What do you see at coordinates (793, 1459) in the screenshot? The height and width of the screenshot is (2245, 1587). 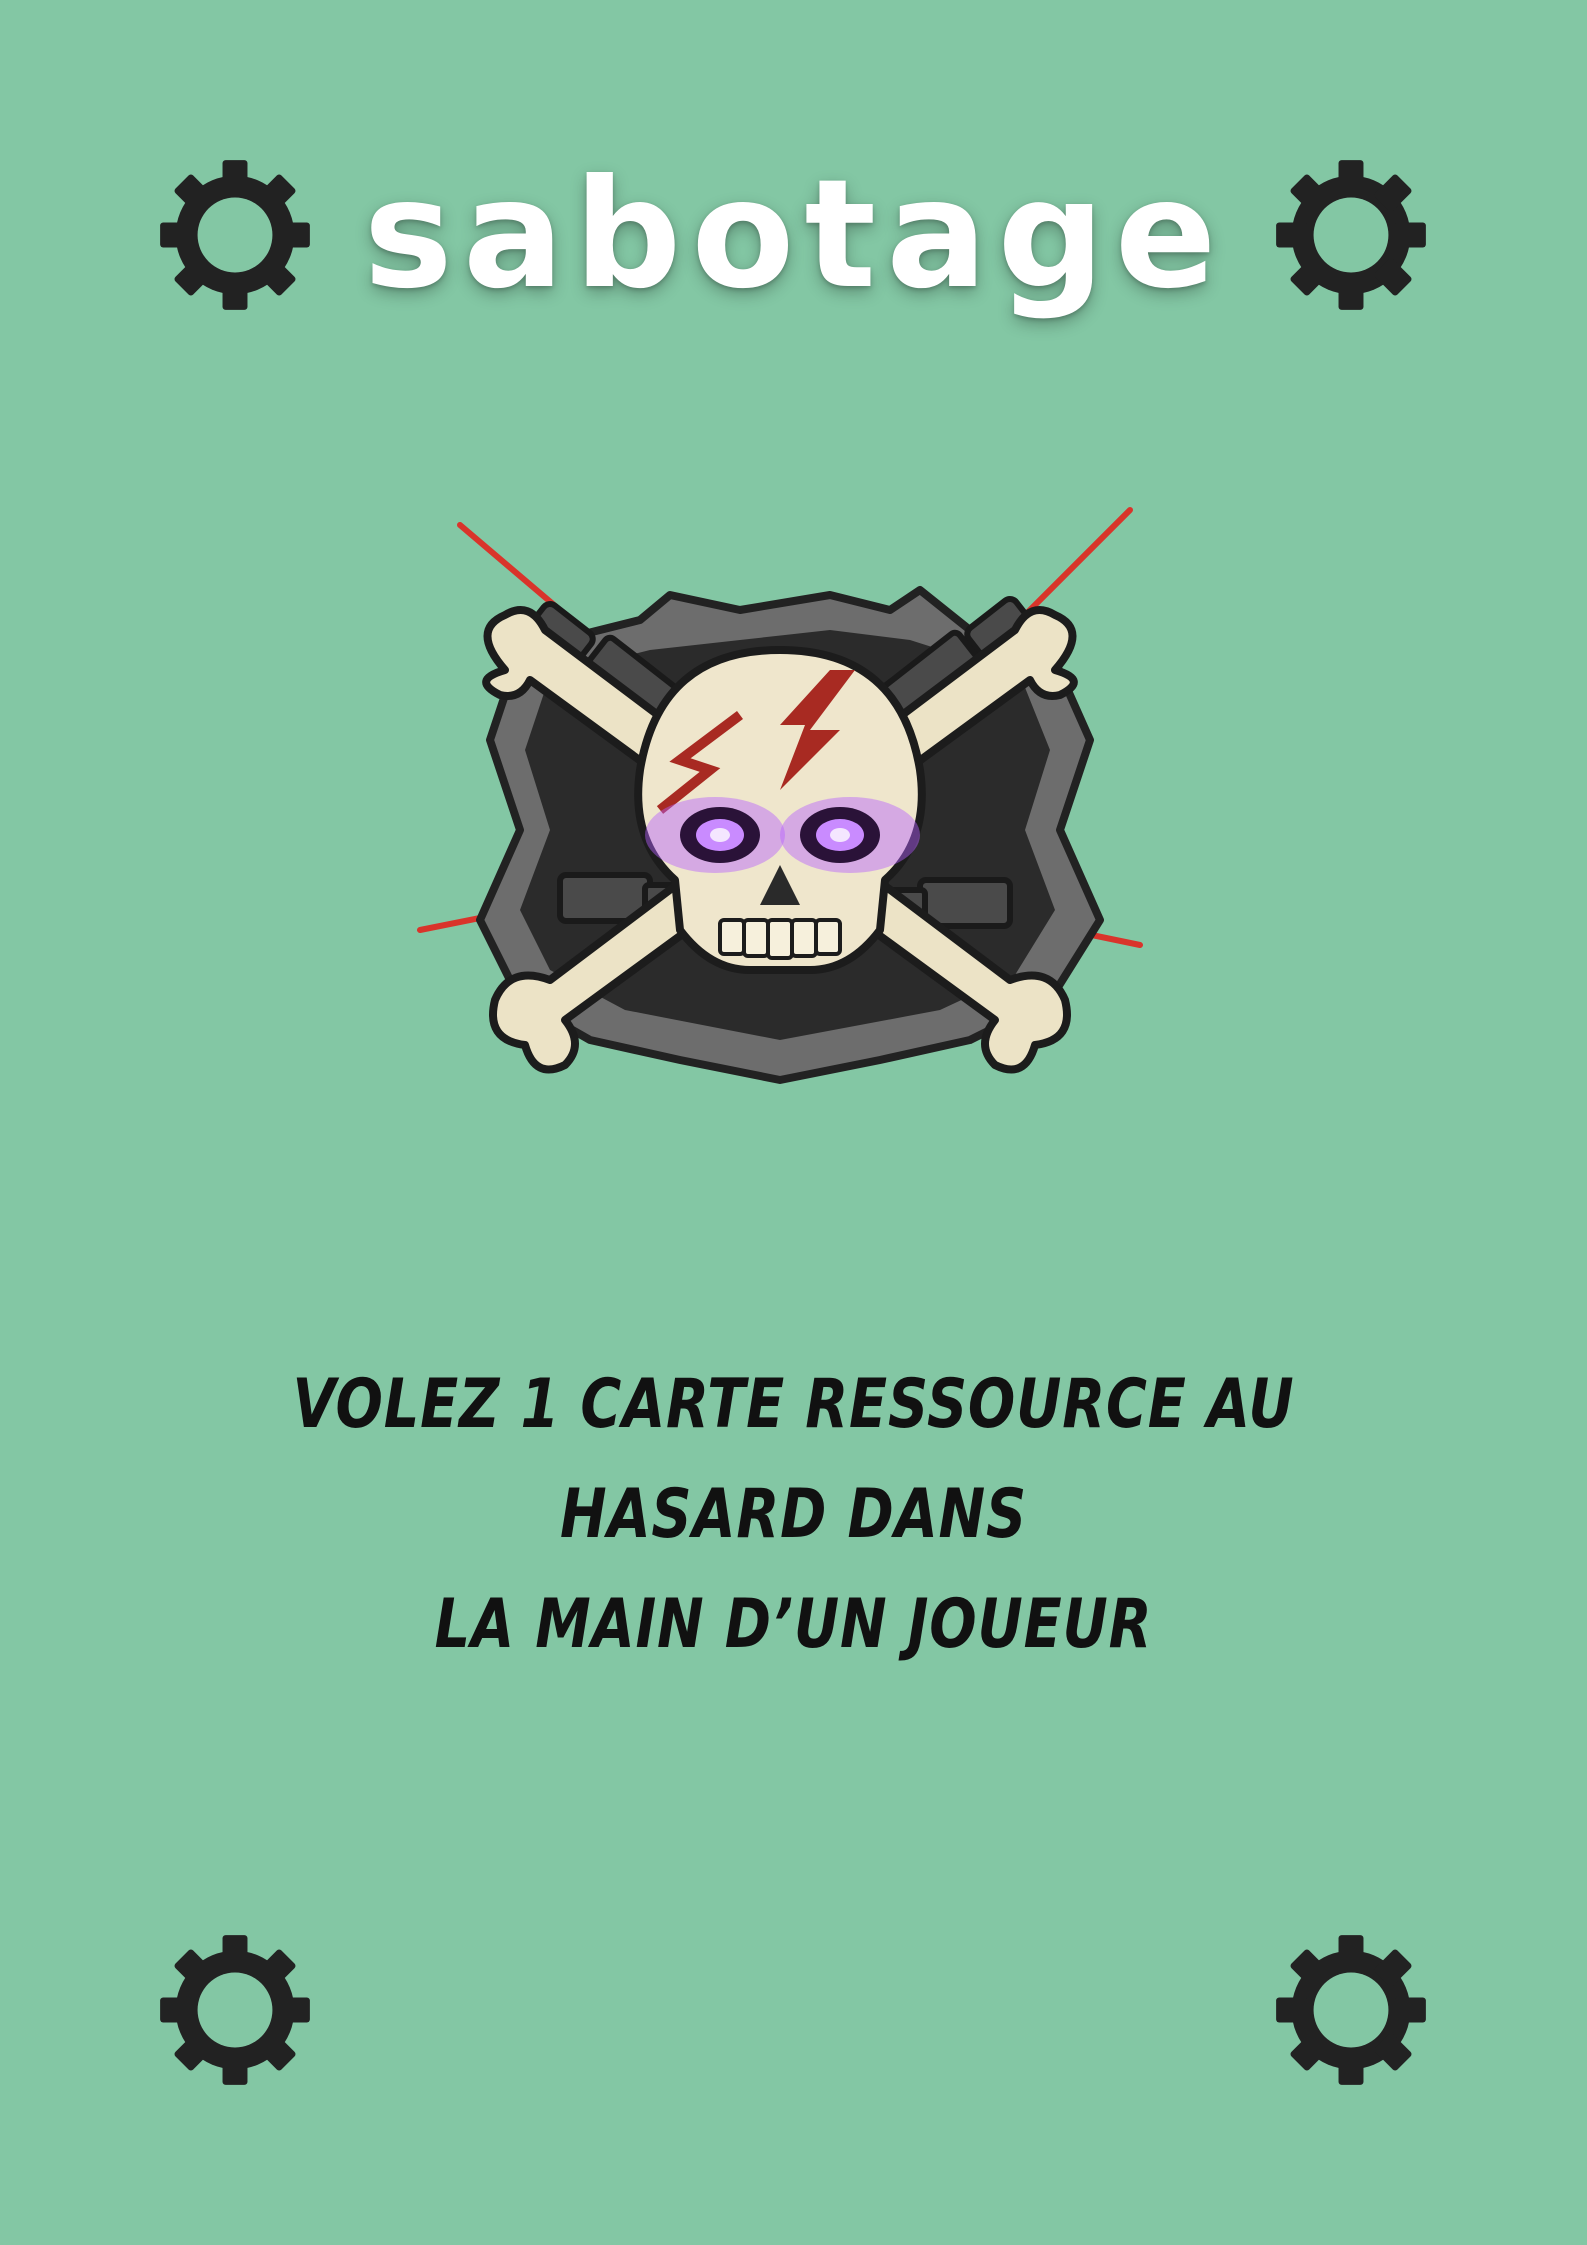 I see `effect-line-1: VOLEZ 1 CARTE RESSOURCE AU HASARD DANS` at bounding box center [793, 1459].